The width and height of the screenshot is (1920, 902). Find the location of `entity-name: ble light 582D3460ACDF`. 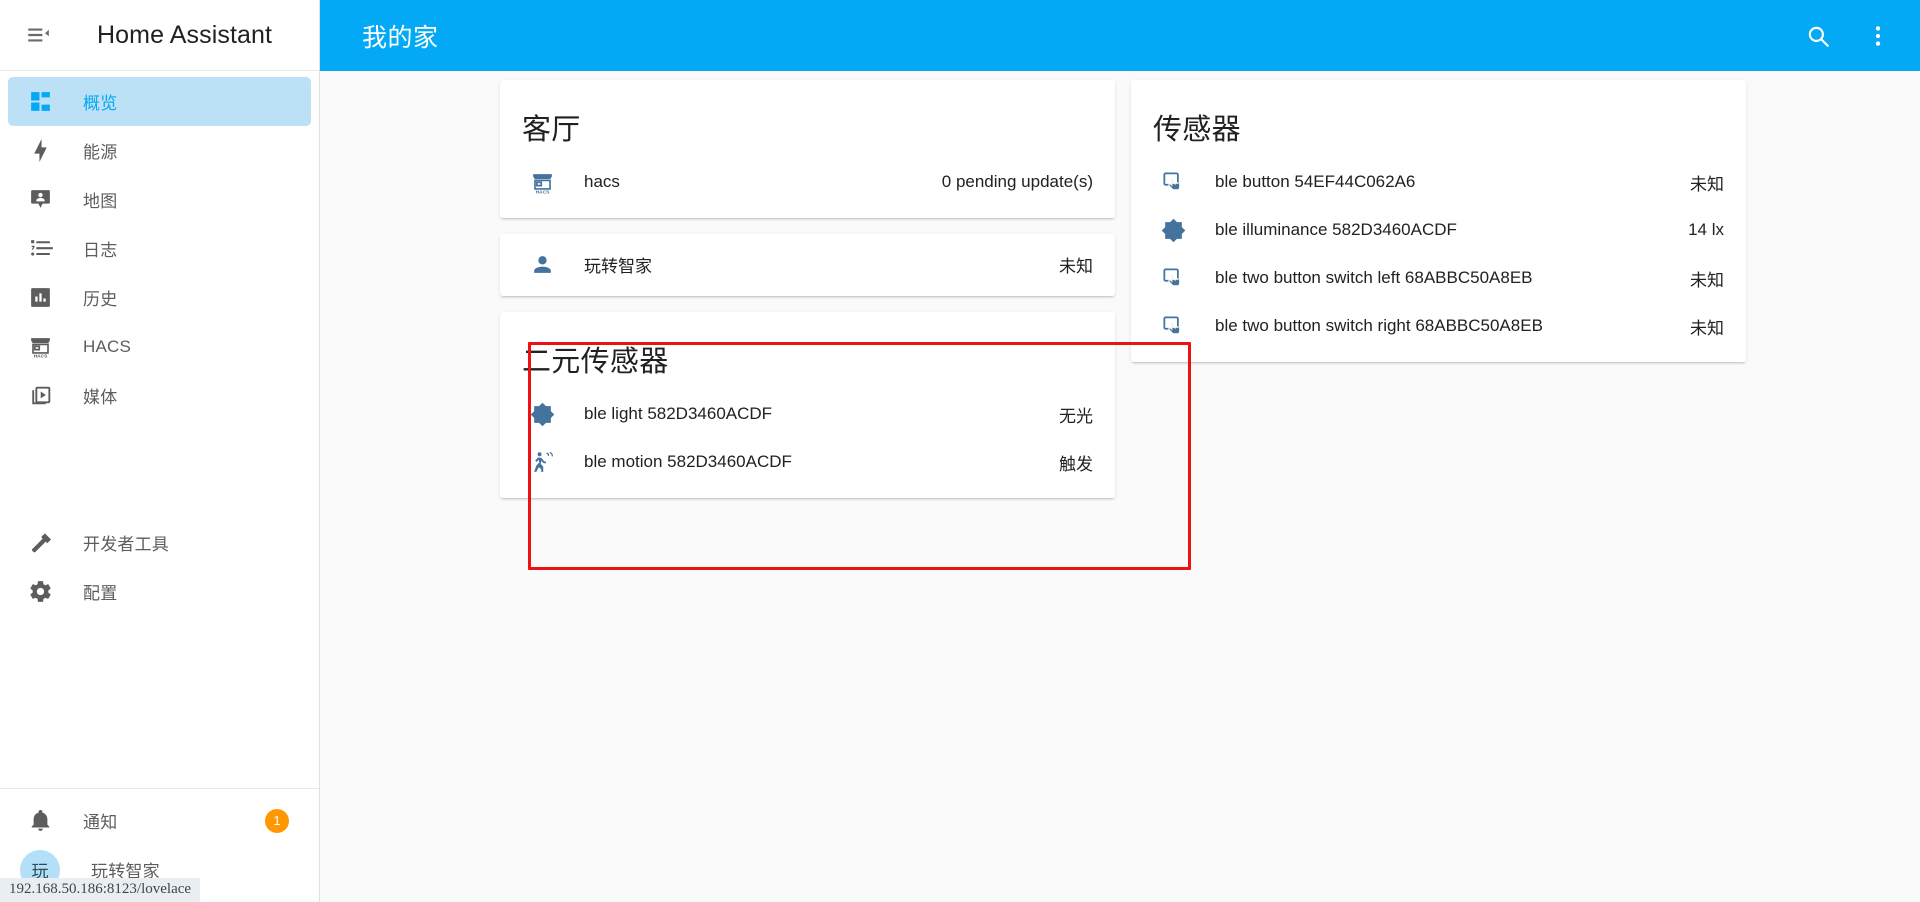

entity-name: ble light 582D3460ACDF is located at coordinates (678, 413).